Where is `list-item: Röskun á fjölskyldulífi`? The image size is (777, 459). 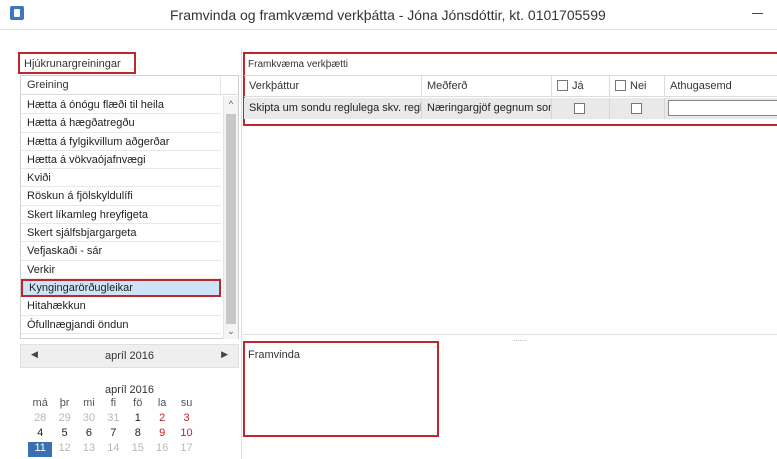 list-item: Röskun á fjölskyldulífi is located at coordinates (121, 196).